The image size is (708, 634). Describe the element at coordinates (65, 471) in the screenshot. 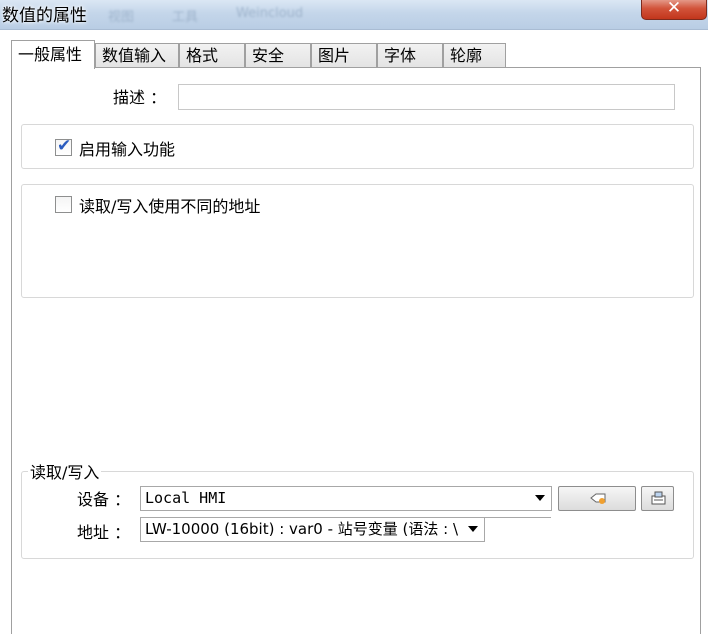

I see `readwrite-legend: 读取/写入` at that location.